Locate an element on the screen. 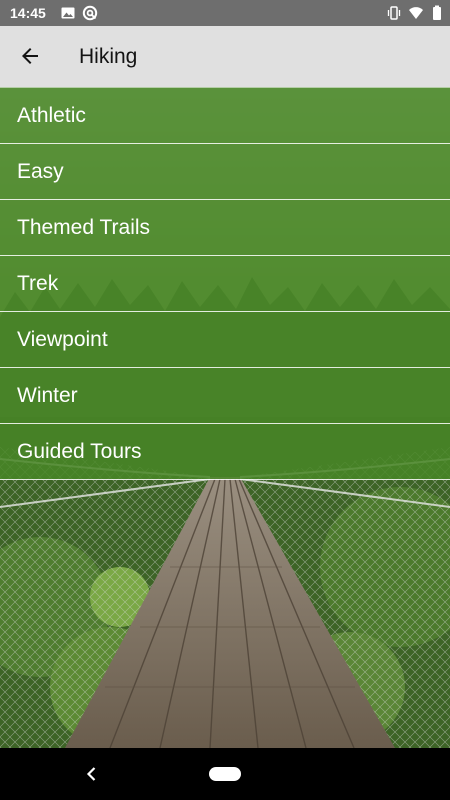 The height and width of the screenshot is (800, 450). nav-back-icon is located at coordinates (92, 774).